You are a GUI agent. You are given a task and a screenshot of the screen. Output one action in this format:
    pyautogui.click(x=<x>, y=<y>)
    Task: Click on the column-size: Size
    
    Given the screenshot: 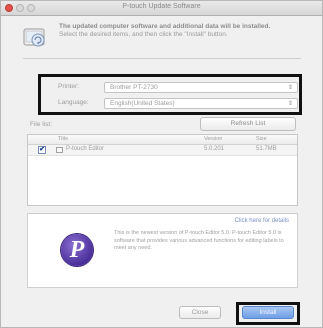 What is the action you would take?
    pyautogui.click(x=261, y=139)
    